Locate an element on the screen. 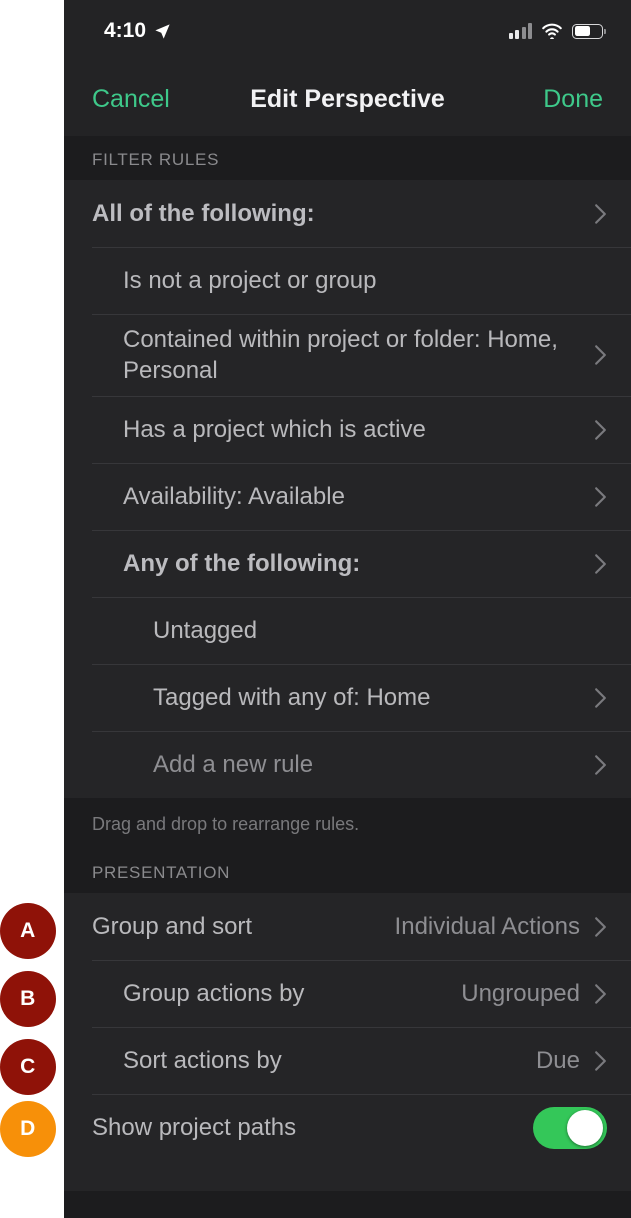  filter-rule-row: All of the following: is located at coordinates (347, 213).